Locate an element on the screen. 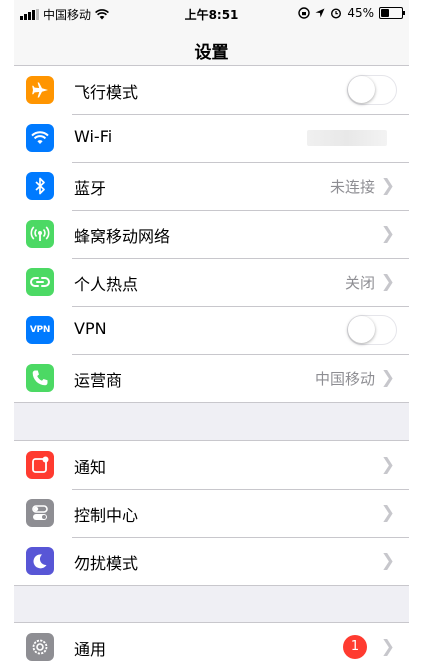 The height and width of the screenshot is (667, 425). wifi-icon is located at coordinates (40, 138).